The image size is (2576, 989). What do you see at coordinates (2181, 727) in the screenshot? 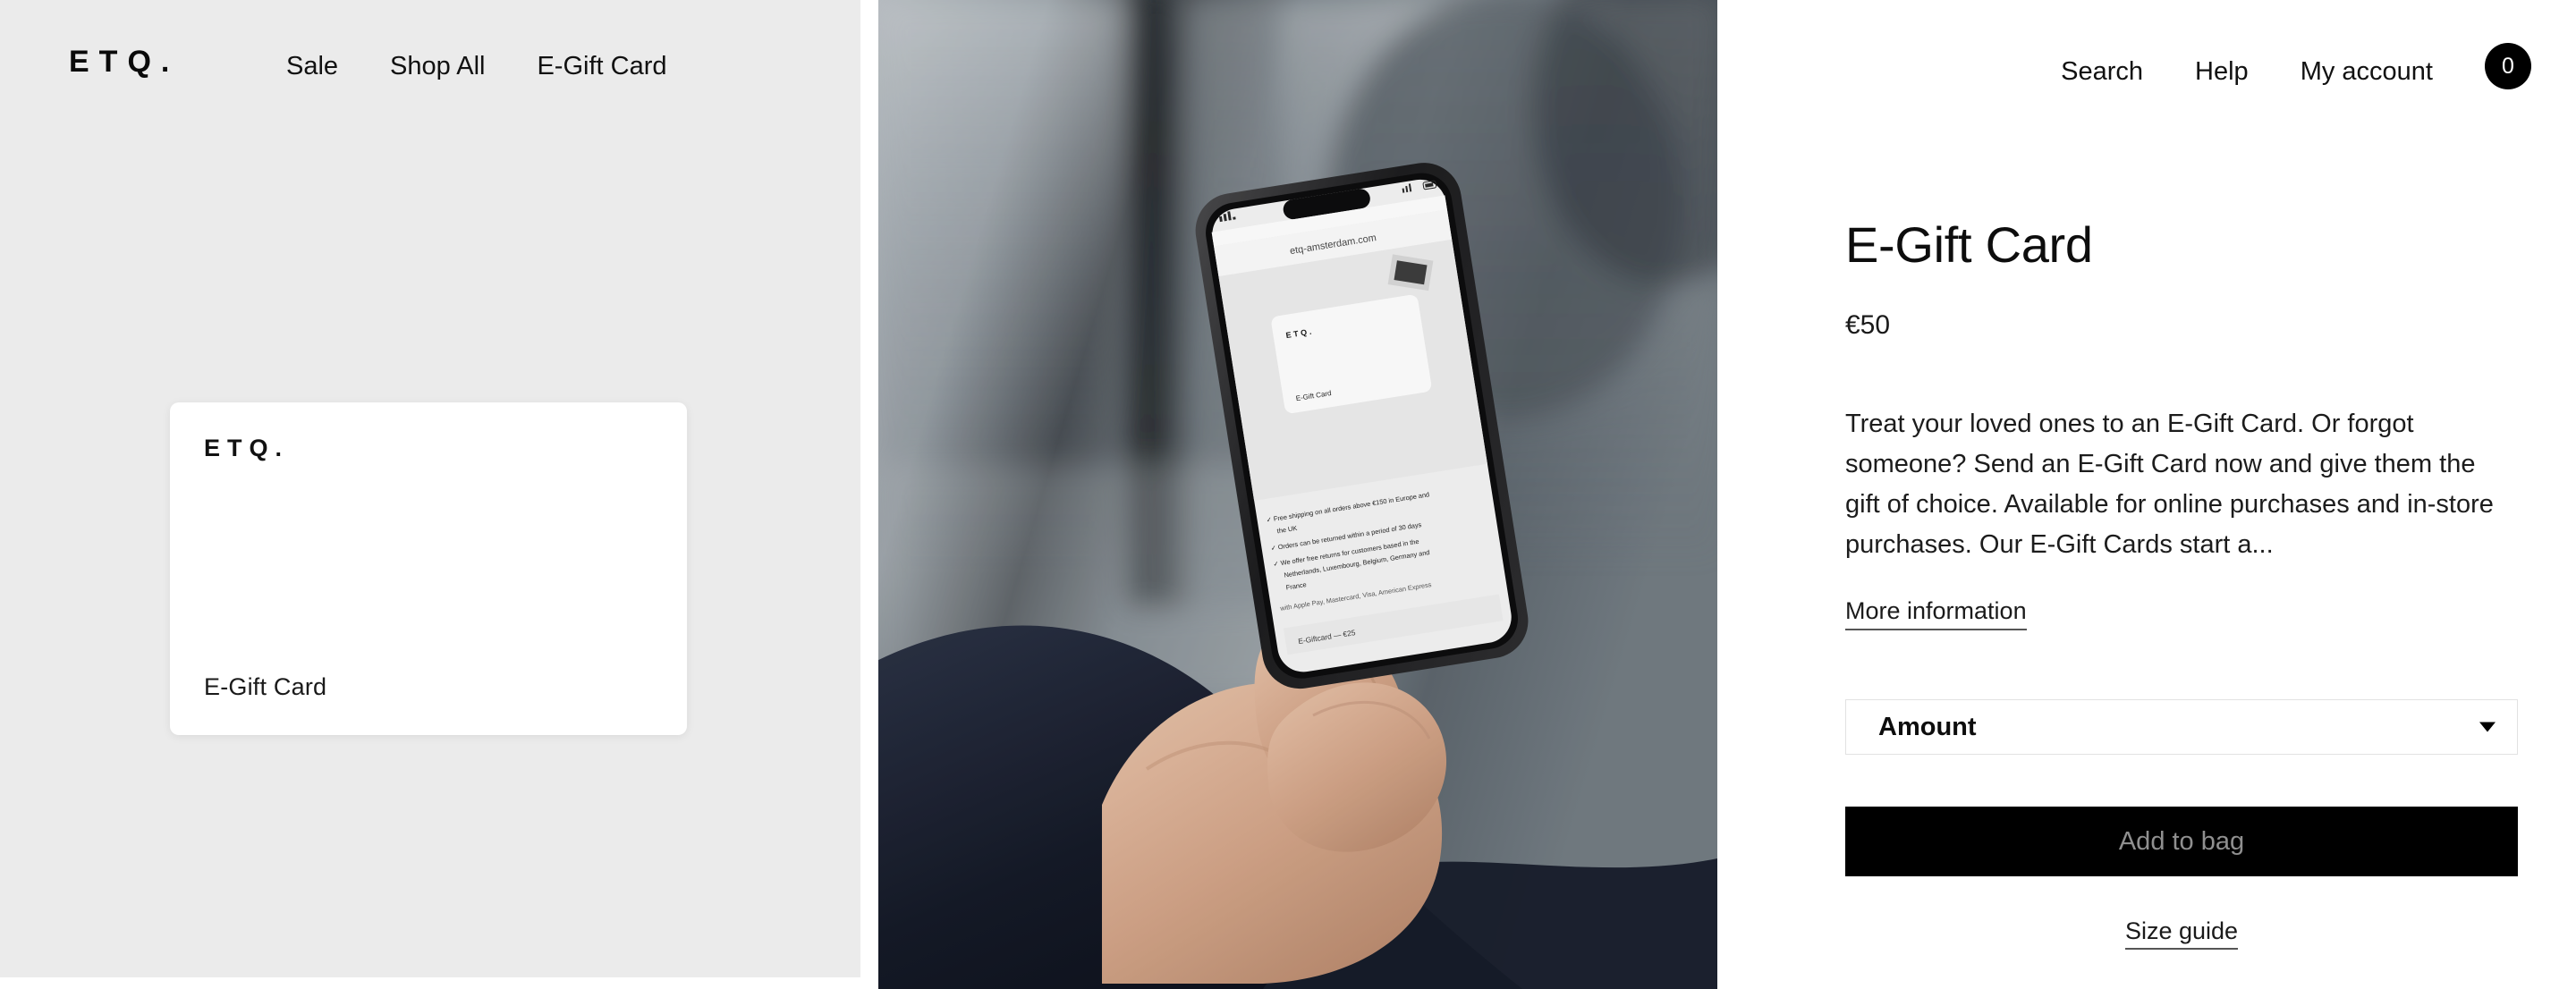
I see `amount-select: Amount` at bounding box center [2181, 727].